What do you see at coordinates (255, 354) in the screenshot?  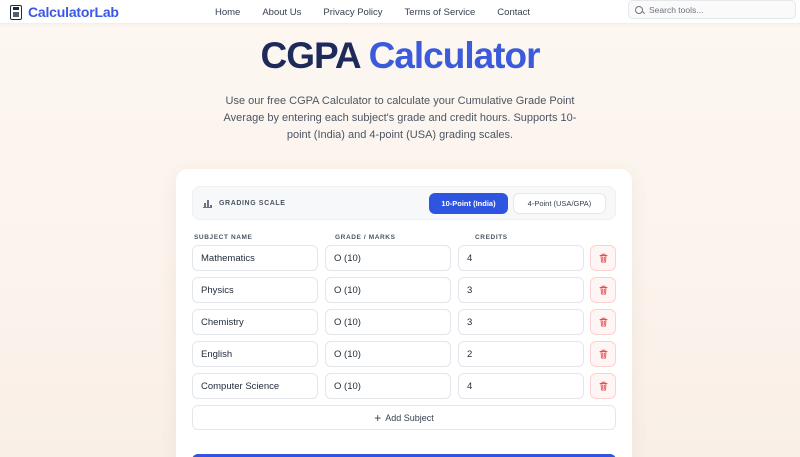 I see `subject-name-input: English` at bounding box center [255, 354].